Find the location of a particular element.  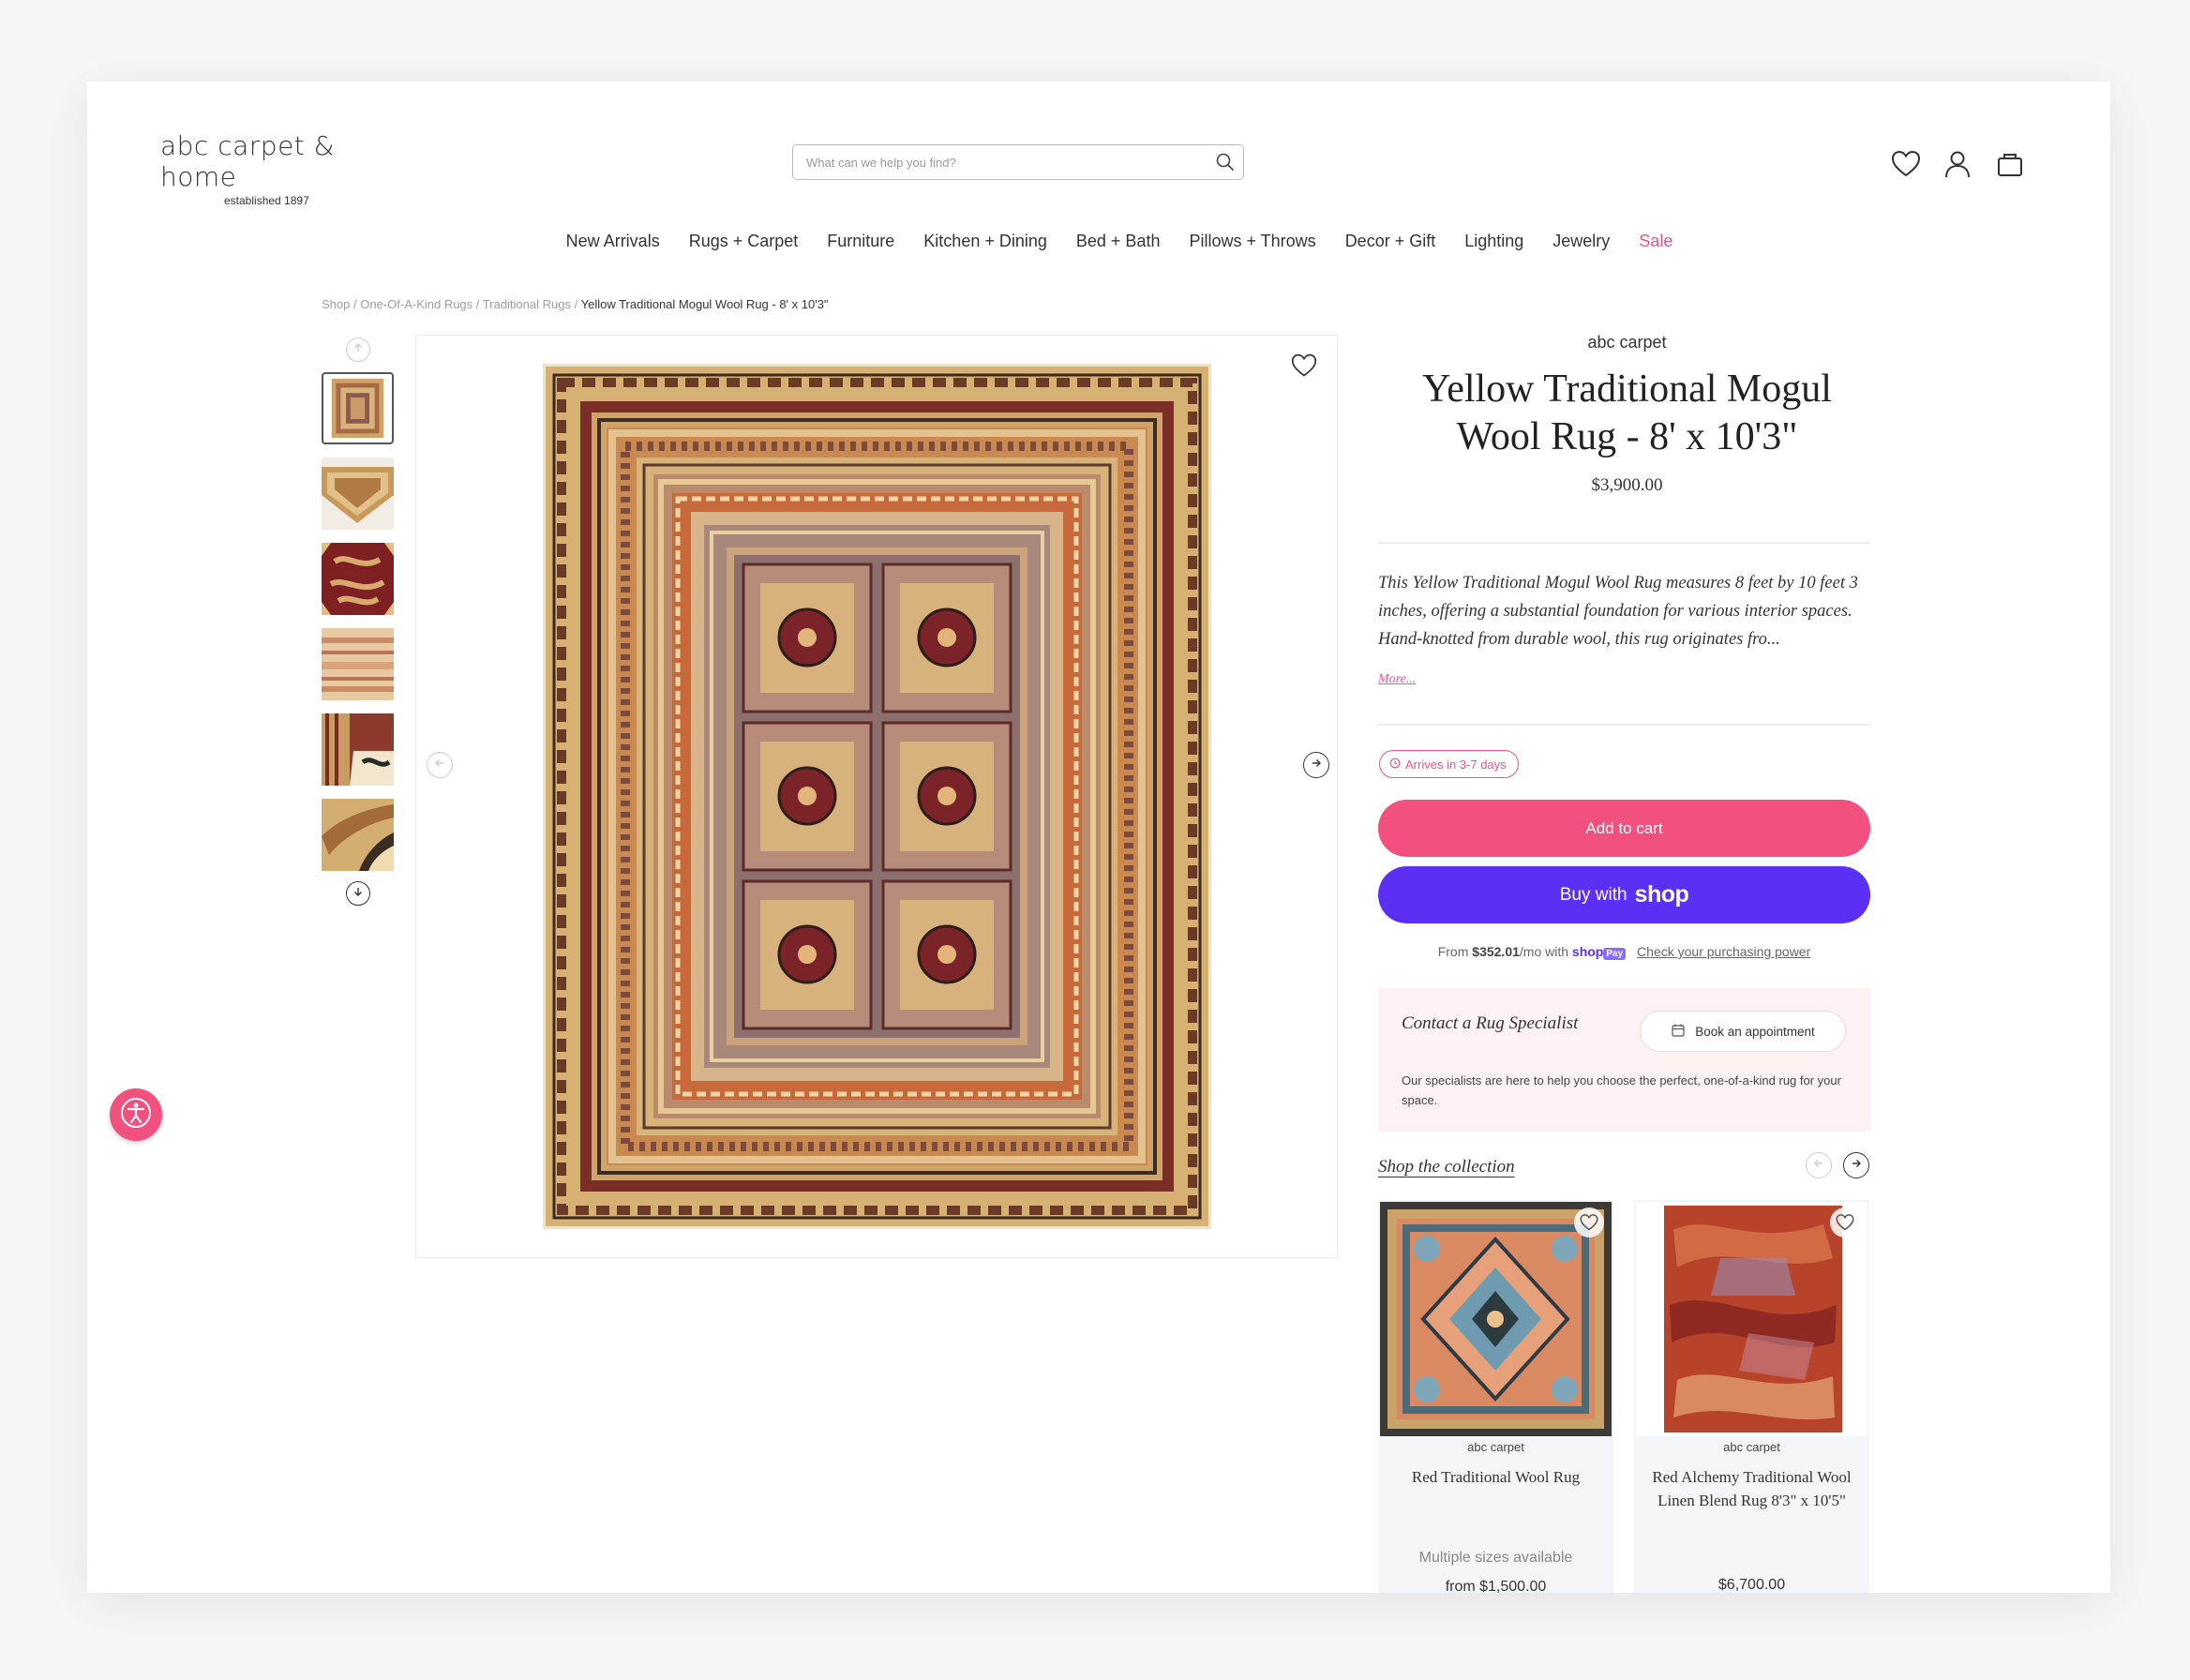

account-icon is located at coordinates (1957, 164).